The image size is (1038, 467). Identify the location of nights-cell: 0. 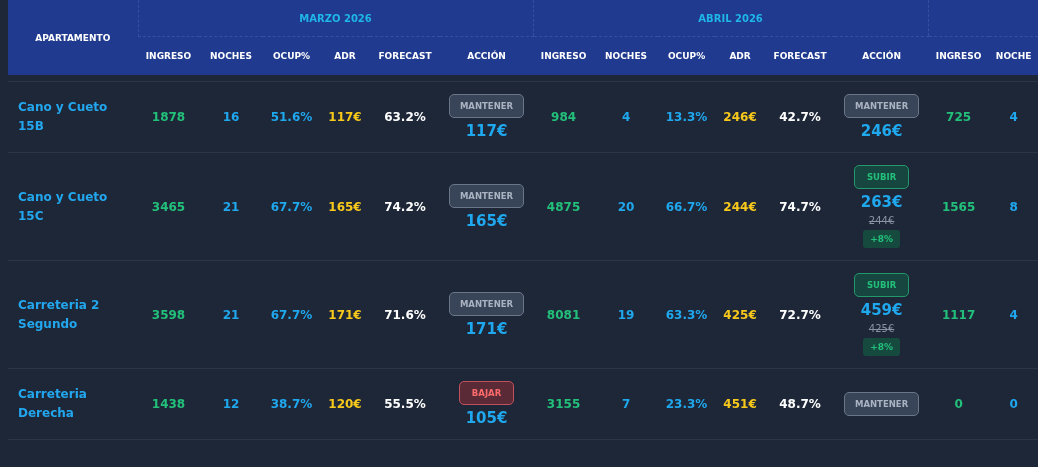
(1013, 404).